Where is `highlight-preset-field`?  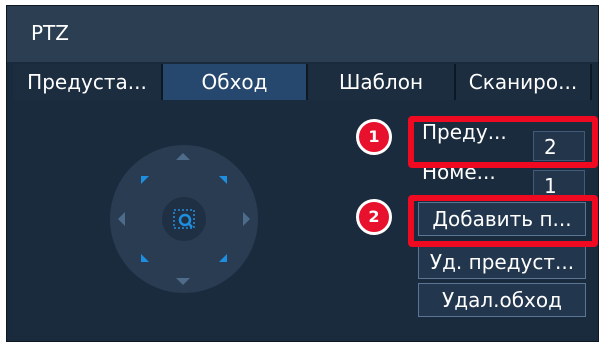 highlight-preset-field is located at coordinates (503, 142).